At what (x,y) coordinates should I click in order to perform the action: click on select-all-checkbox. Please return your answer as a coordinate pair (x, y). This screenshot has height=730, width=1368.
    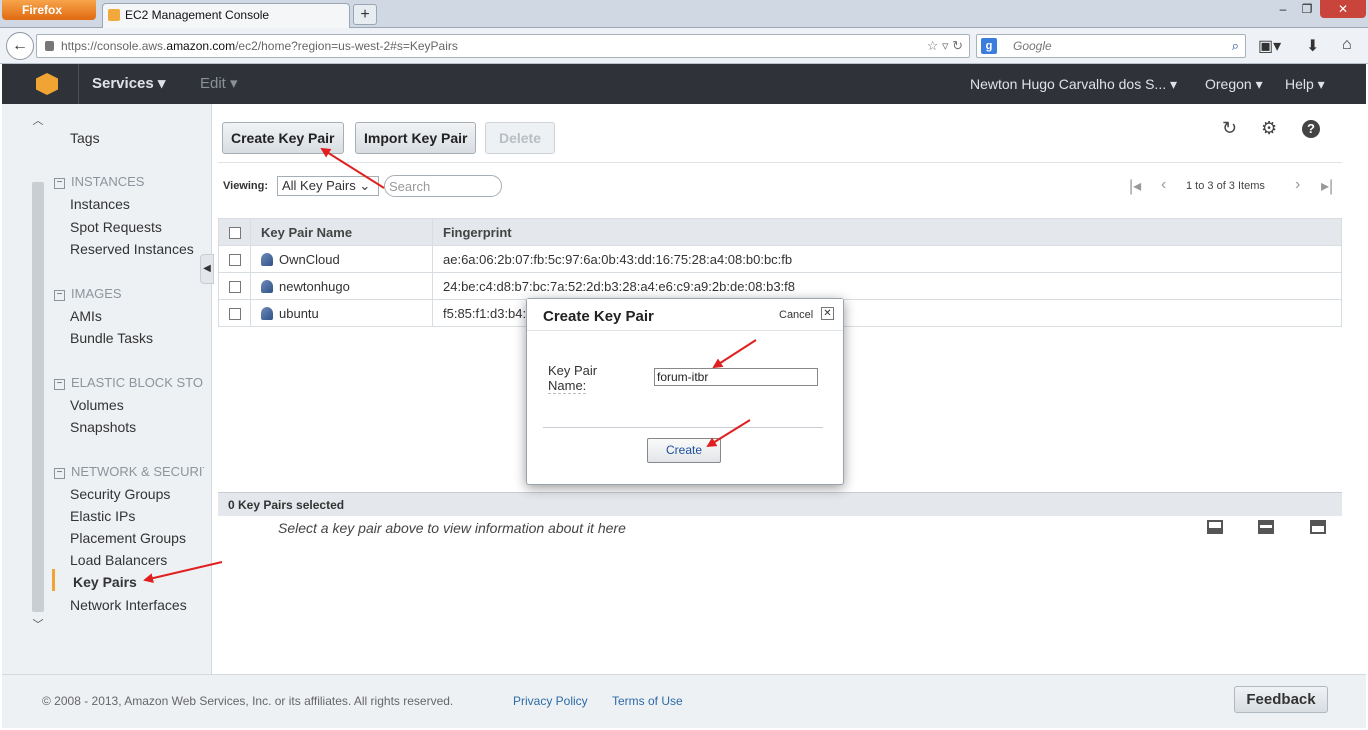
    Looking at the image, I should click on (235, 233).